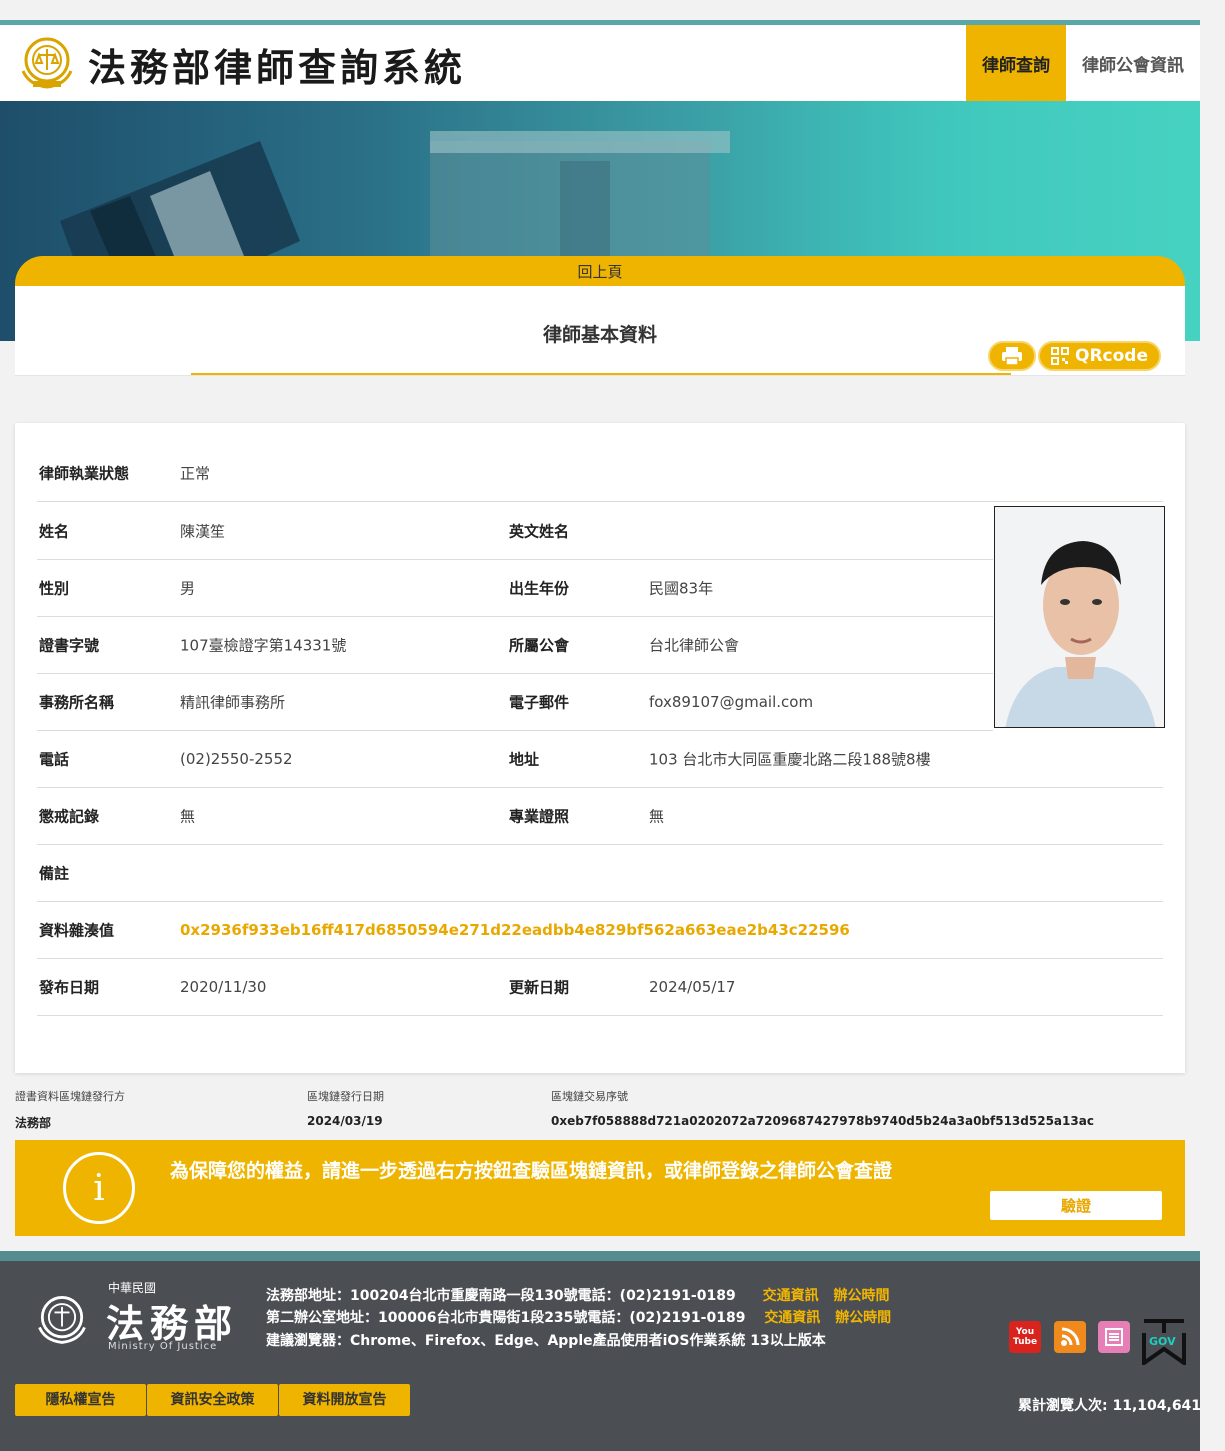  Describe the element at coordinates (539, 987) in the screenshot. I see `updated-label: 更新日期` at that location.